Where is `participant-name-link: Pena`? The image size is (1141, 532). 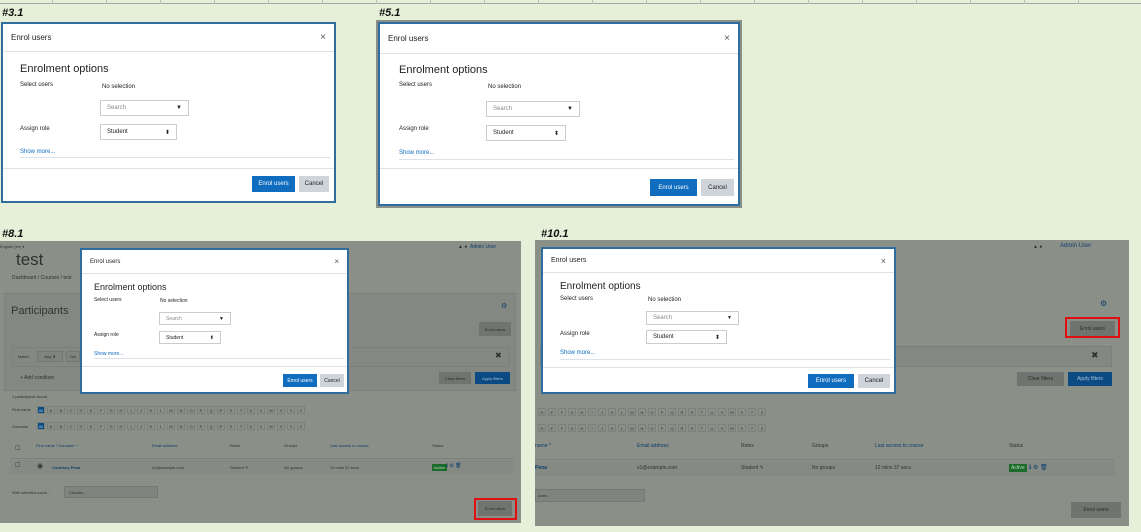
participant-name-link: Pena is located at coordinates (541, 468).